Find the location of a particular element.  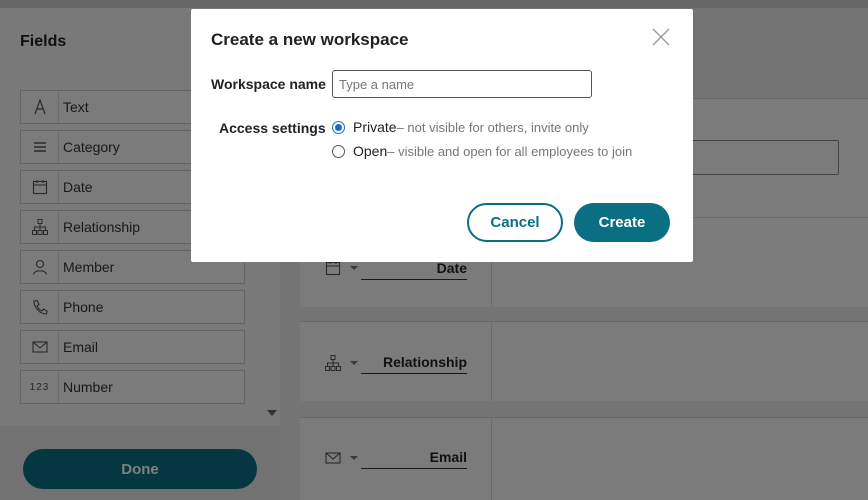

private-option-label: Private is located at coordinates (375, 127).